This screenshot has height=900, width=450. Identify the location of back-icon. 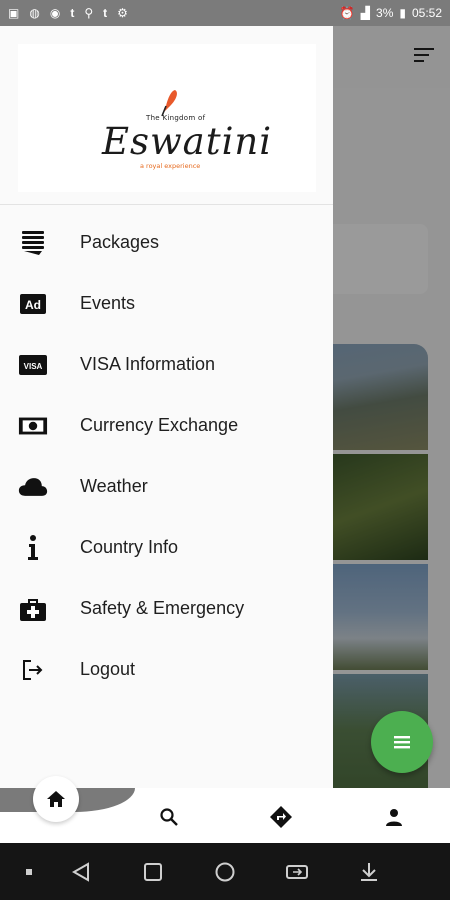
(80, 872).